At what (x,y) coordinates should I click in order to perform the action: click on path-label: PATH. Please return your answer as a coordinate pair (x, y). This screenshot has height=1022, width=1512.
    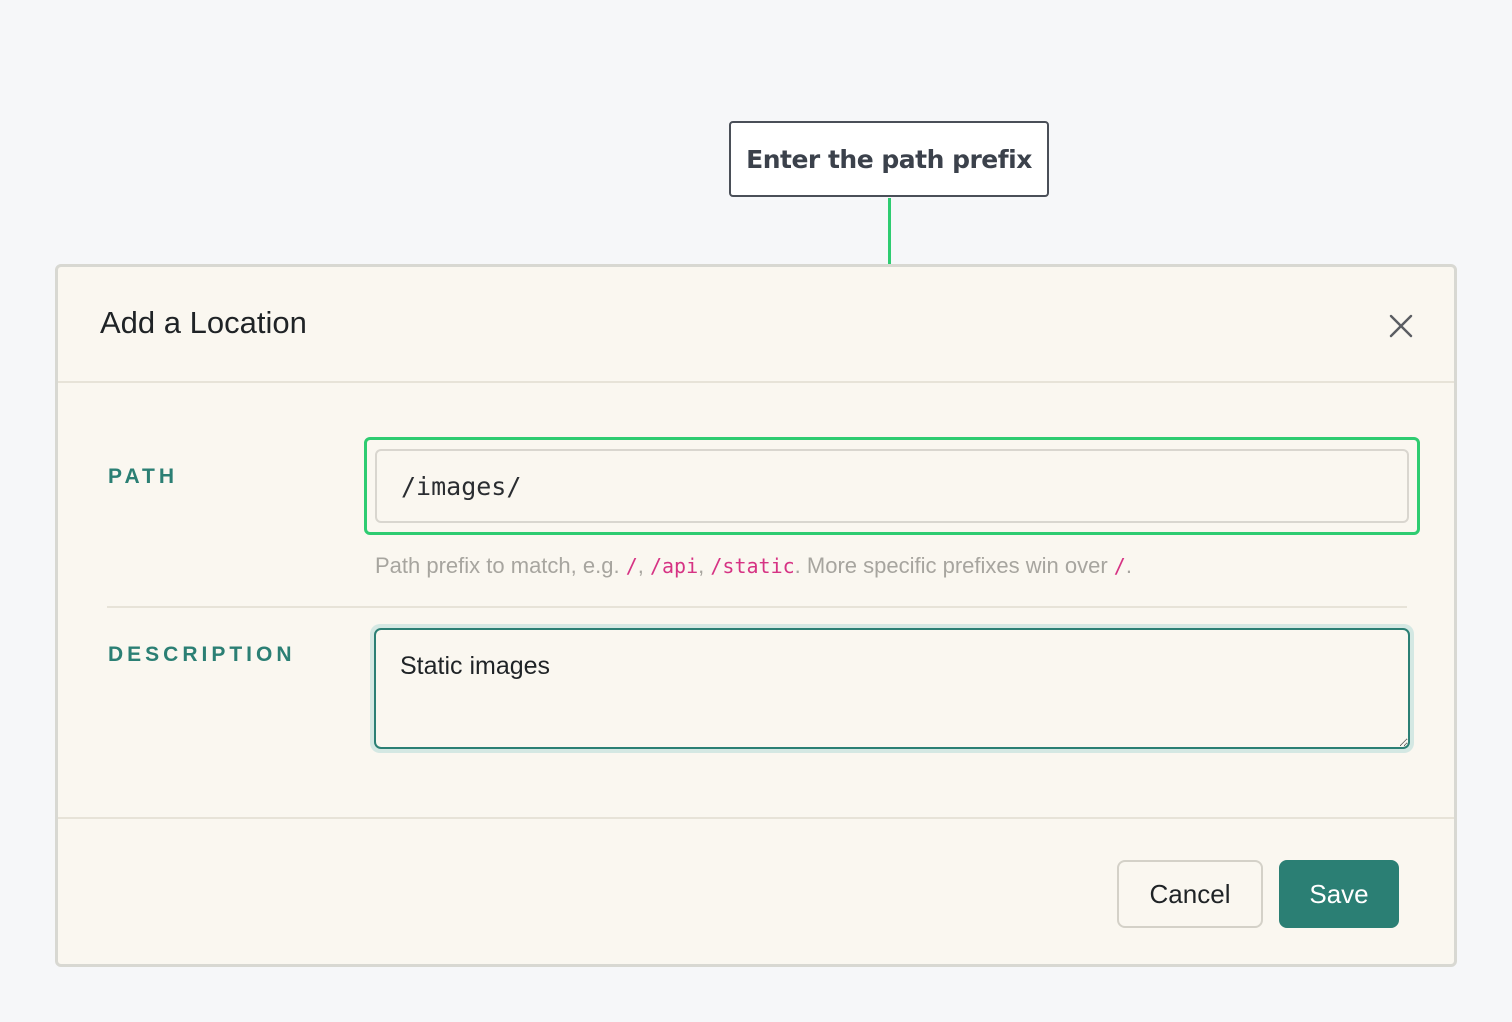
    Looking at the image, I should click on (143, 476).